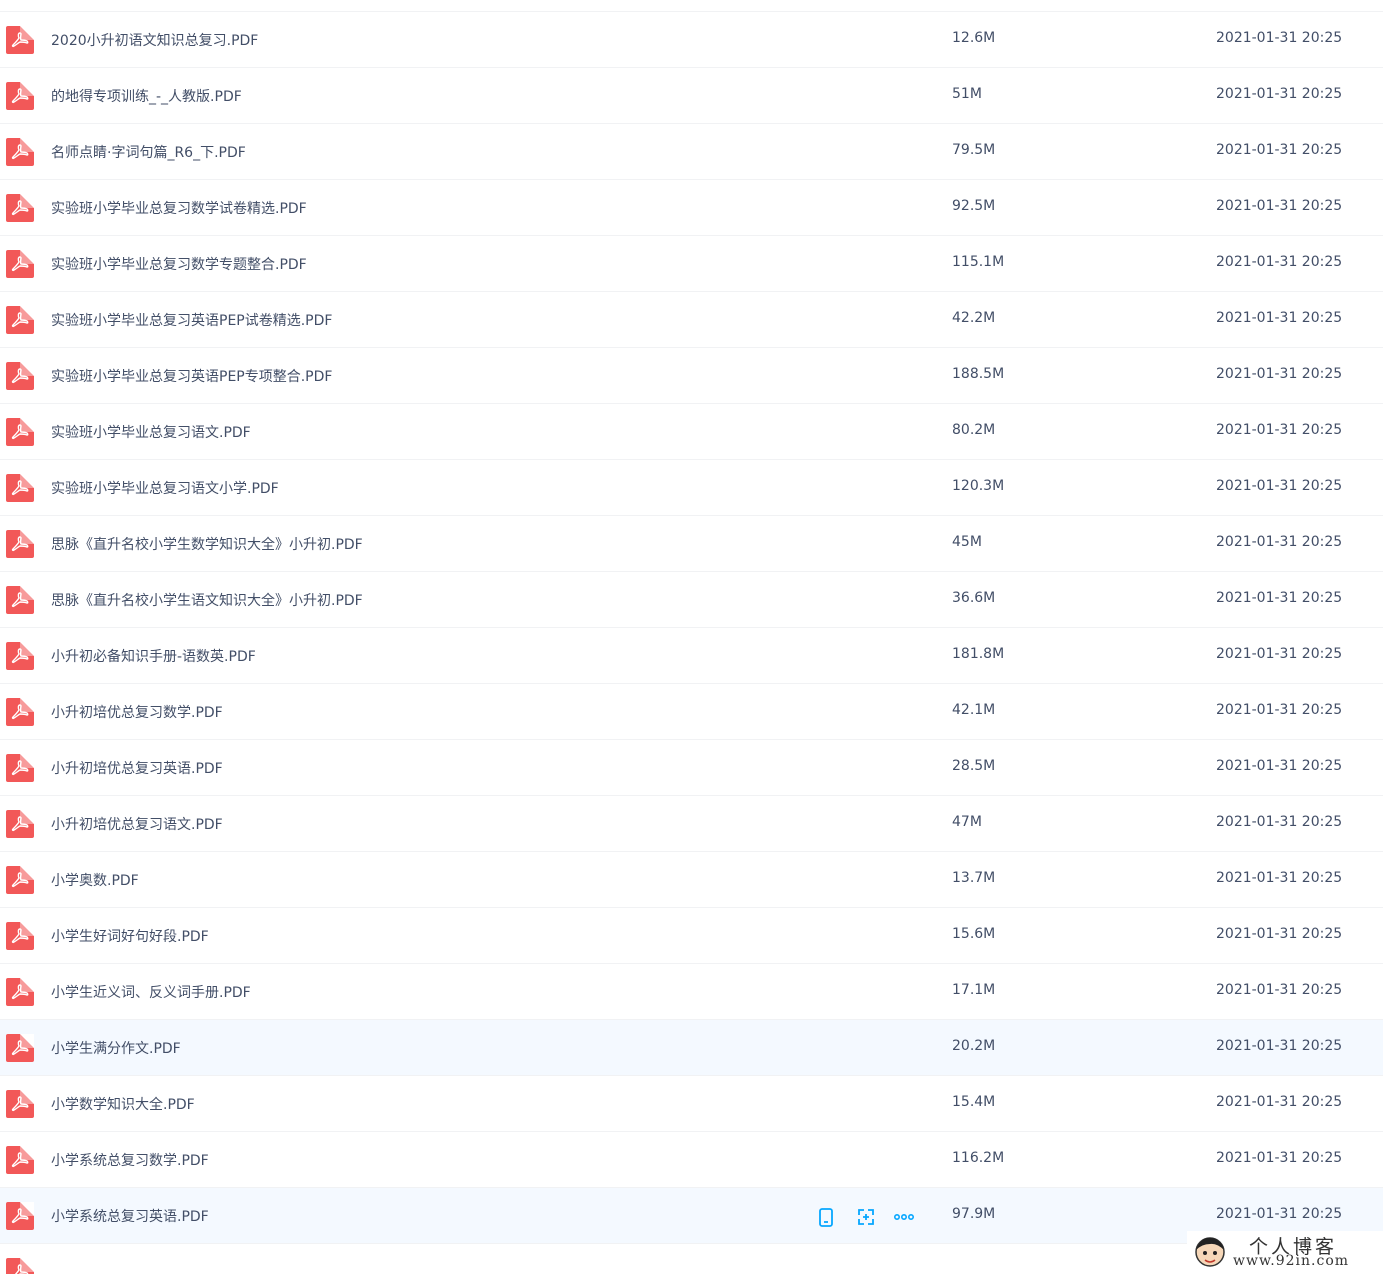  I want to click on file-row: 小学奥数.PDF 13.7M 2021-01-31 20:25, so click(691, 880).